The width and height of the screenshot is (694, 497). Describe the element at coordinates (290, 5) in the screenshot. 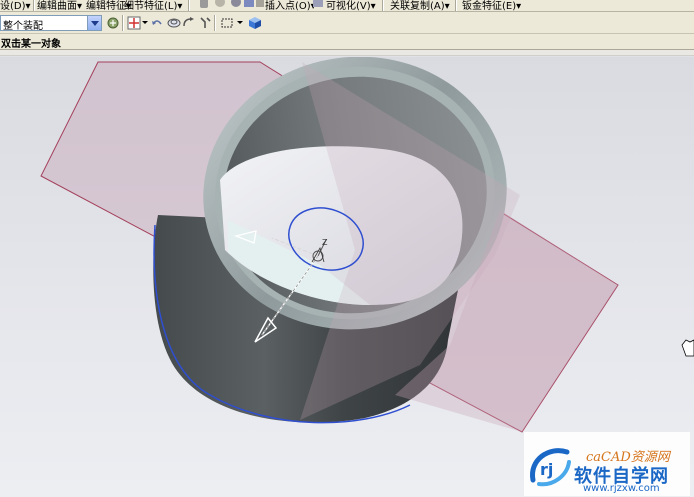

I see `menu-item-insert-point: 插入点(O)▾` at that location.